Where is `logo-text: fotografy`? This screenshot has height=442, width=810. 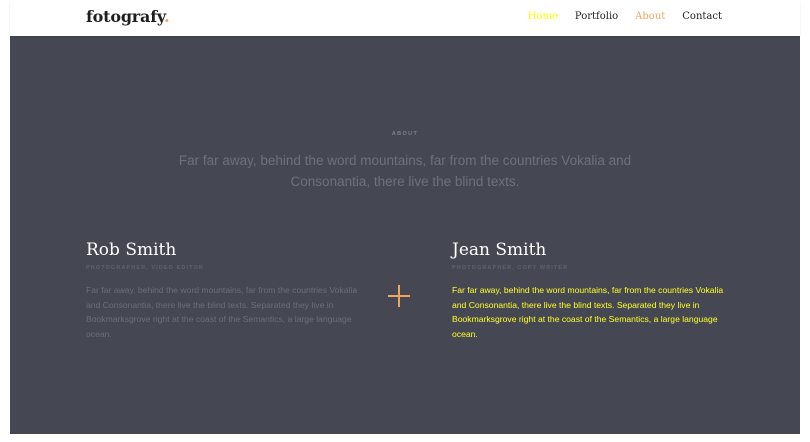 logo-text: fotografy is located at coordinates (125, 16).